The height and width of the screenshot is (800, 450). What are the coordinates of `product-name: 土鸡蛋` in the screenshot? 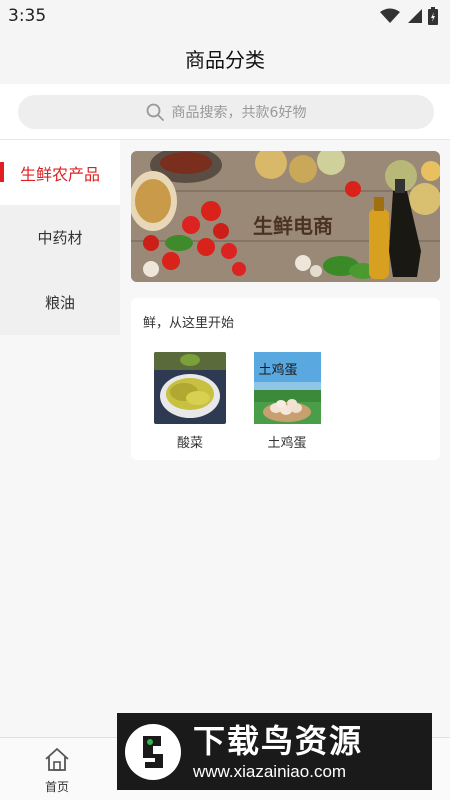 It's located at (287, 443).